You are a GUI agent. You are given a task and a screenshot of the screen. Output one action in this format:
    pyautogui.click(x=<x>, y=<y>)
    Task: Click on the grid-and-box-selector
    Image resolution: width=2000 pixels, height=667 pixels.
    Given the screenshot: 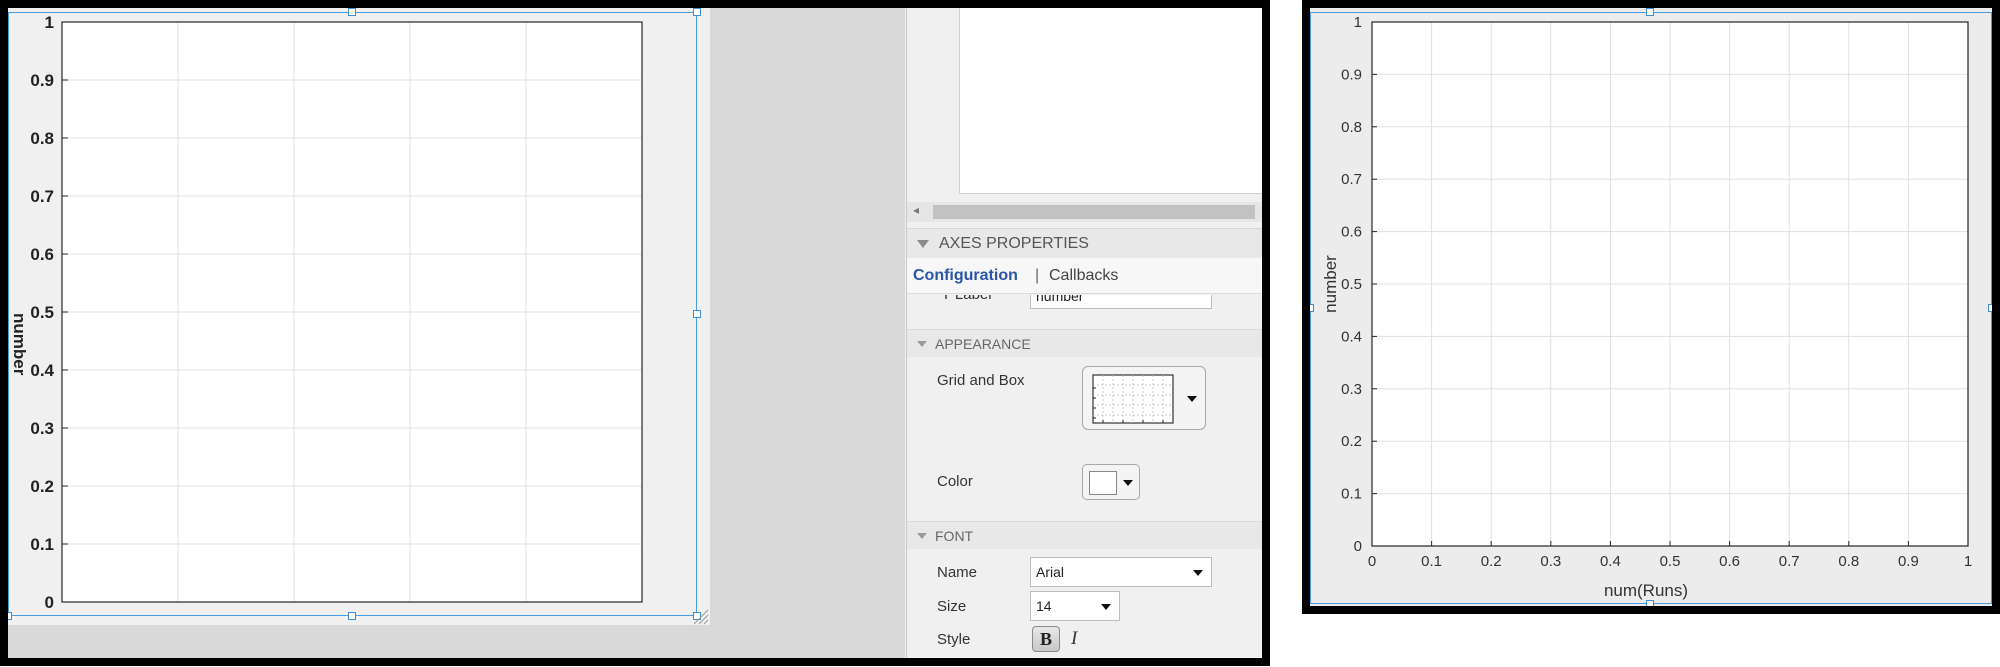 What is the action you would take?
    pyautogui.click(x=1144, y=398)
    